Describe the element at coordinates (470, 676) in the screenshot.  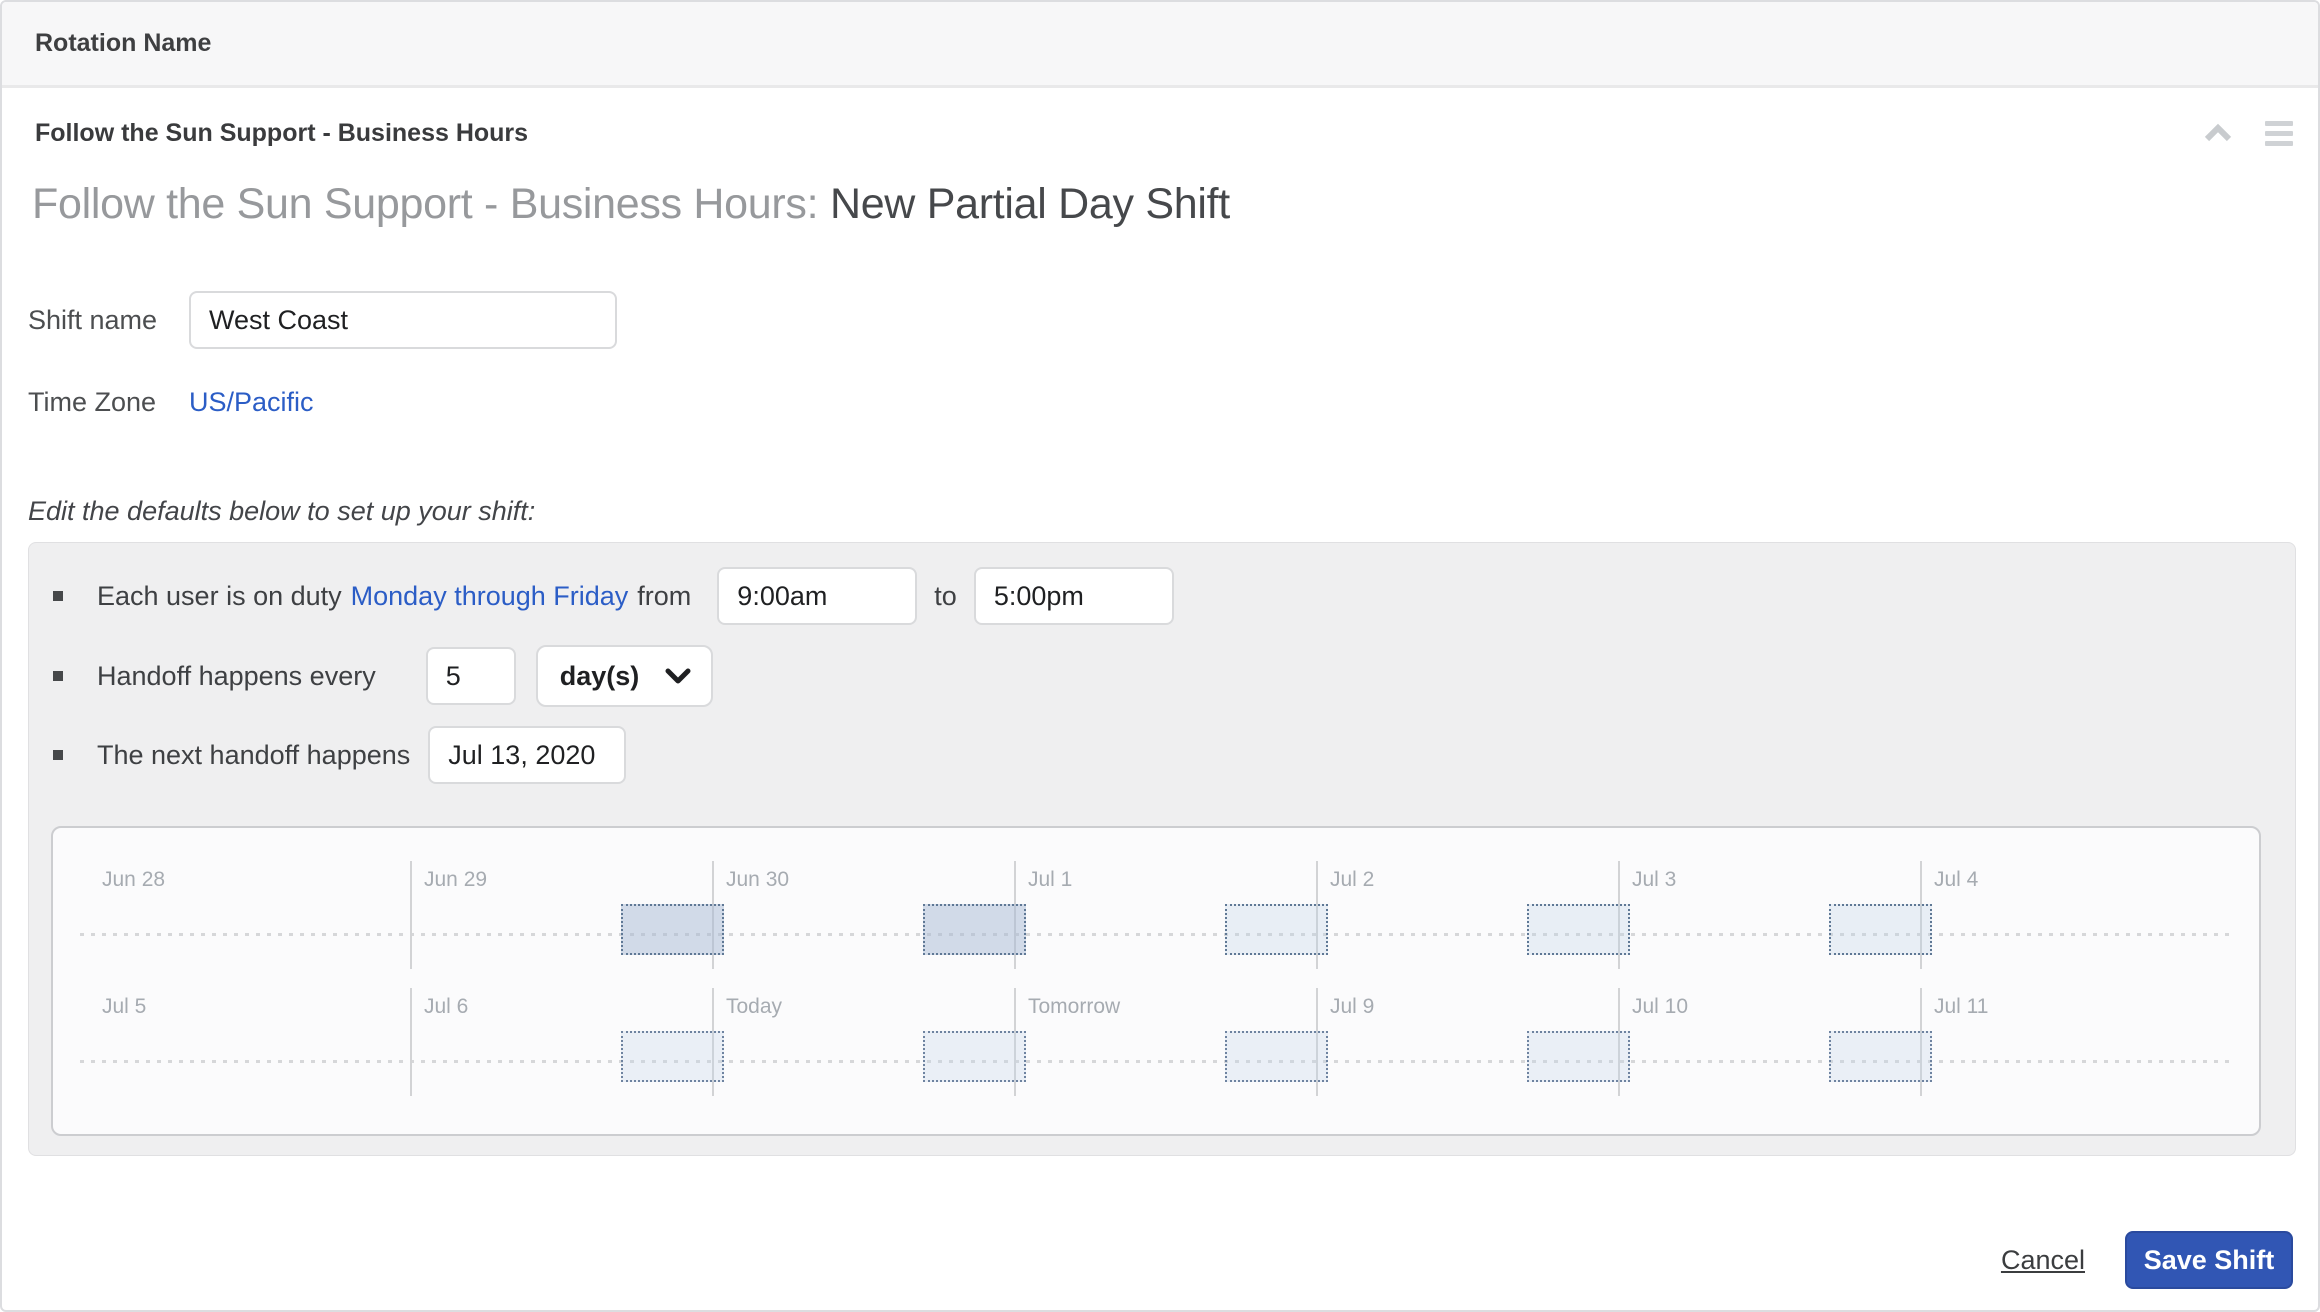
I see `handoff-interval-input` at that location.